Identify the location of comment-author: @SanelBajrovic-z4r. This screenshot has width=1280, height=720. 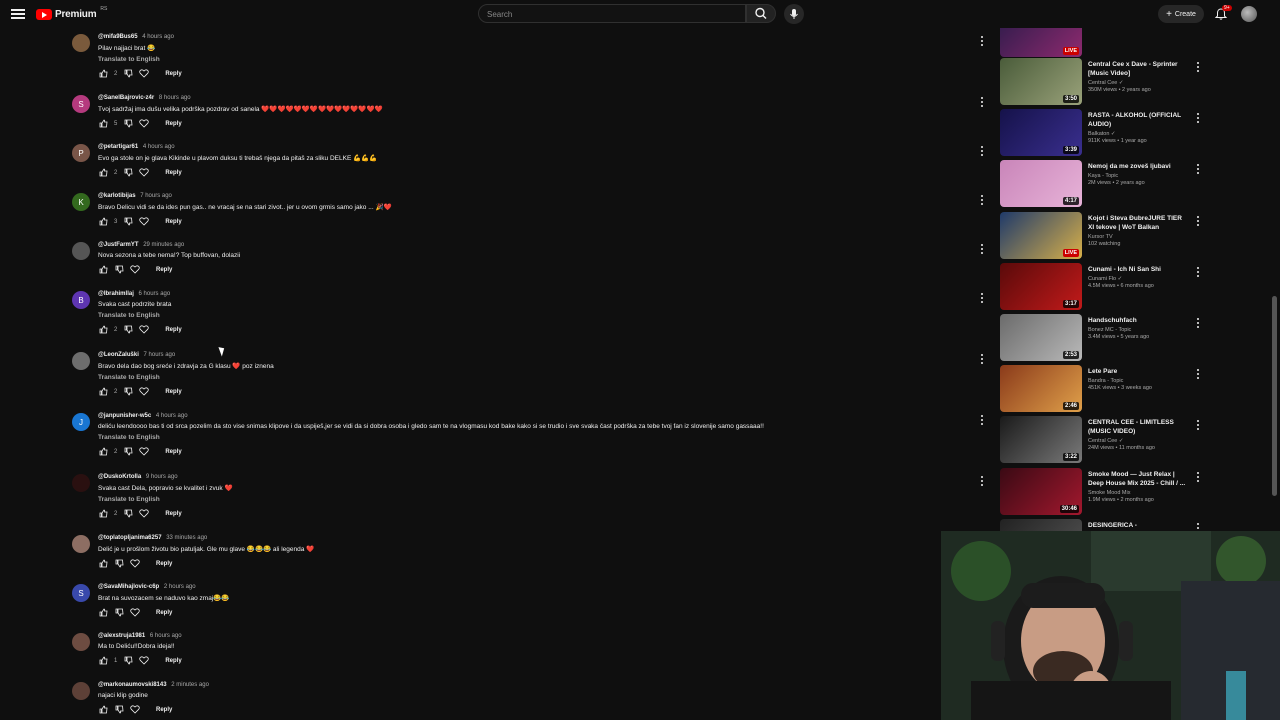
(126, 98).